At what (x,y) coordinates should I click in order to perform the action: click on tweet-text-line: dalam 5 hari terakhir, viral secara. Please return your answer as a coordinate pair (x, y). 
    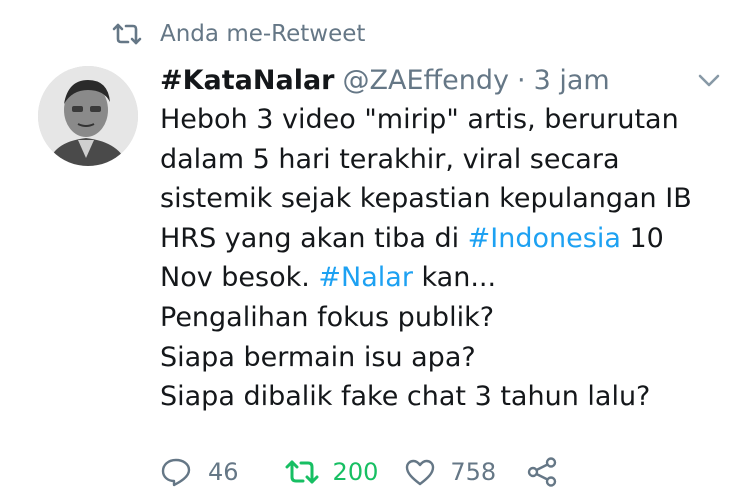
    Looking at the image, I should click on (390, 159).